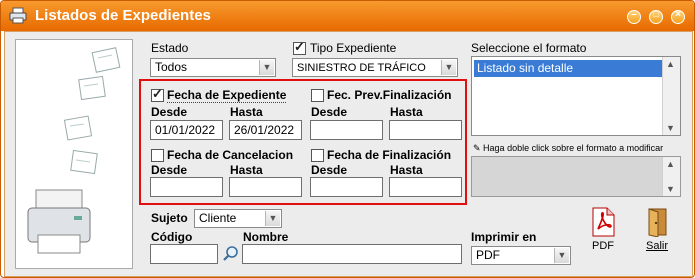 The image size is (695, 278). I want to click on tipo-expediente-checkbox, so click(299, 47).